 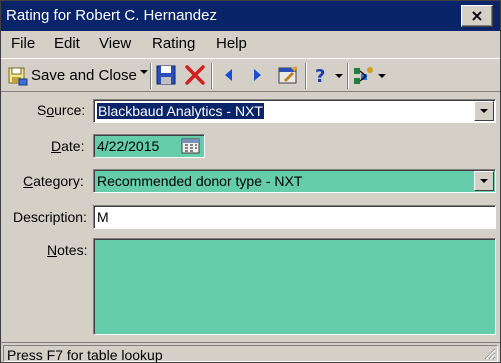 I want to click on menu-view: View, so click(x=115, y=43).